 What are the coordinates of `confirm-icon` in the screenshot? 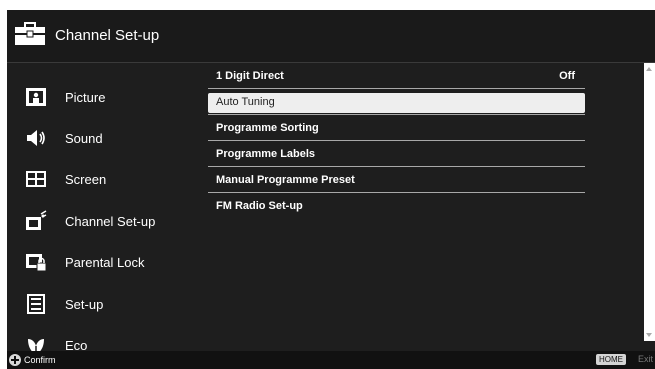 It's located at (15, 360).